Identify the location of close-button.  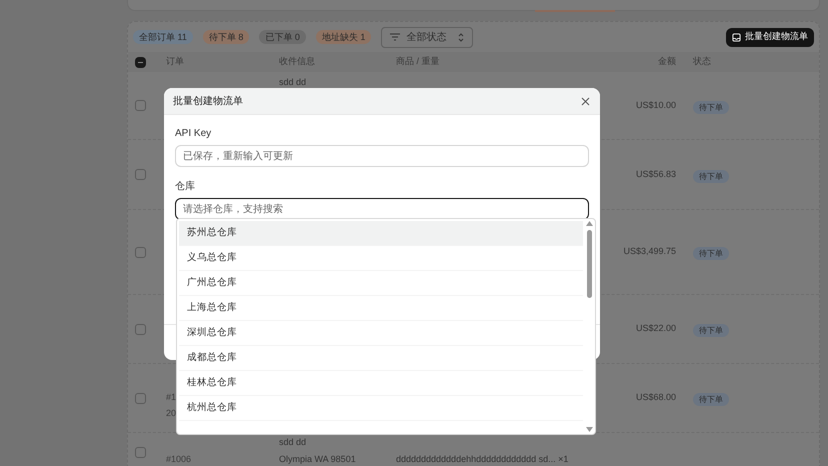
(585, 101).